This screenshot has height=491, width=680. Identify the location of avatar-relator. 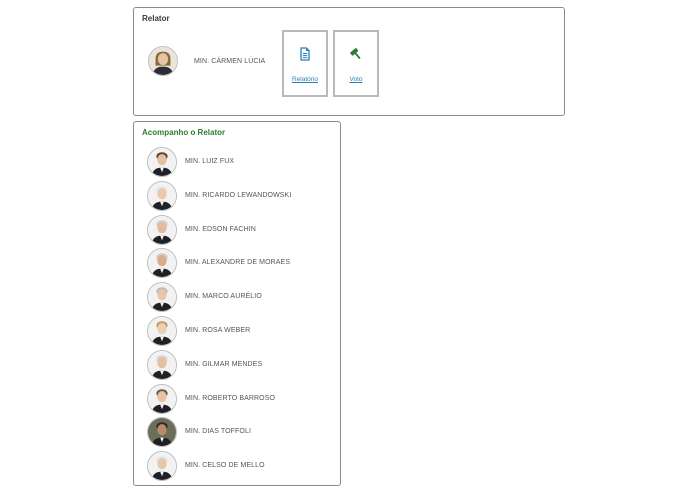
(163, 61).